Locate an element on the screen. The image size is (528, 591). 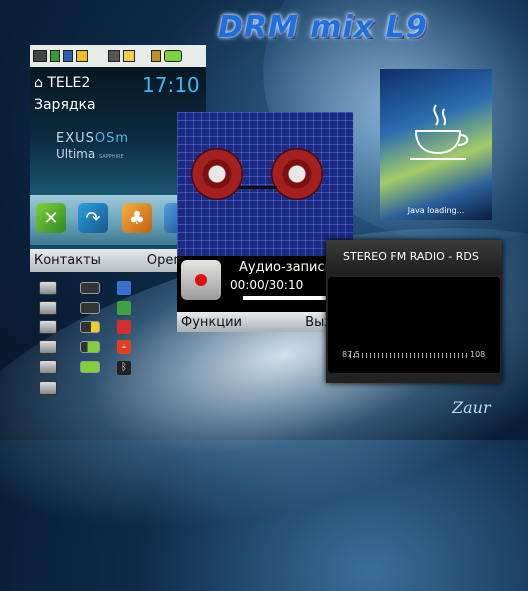
bluetooth-icon: ᛒ is located at coordinates (124, 368).